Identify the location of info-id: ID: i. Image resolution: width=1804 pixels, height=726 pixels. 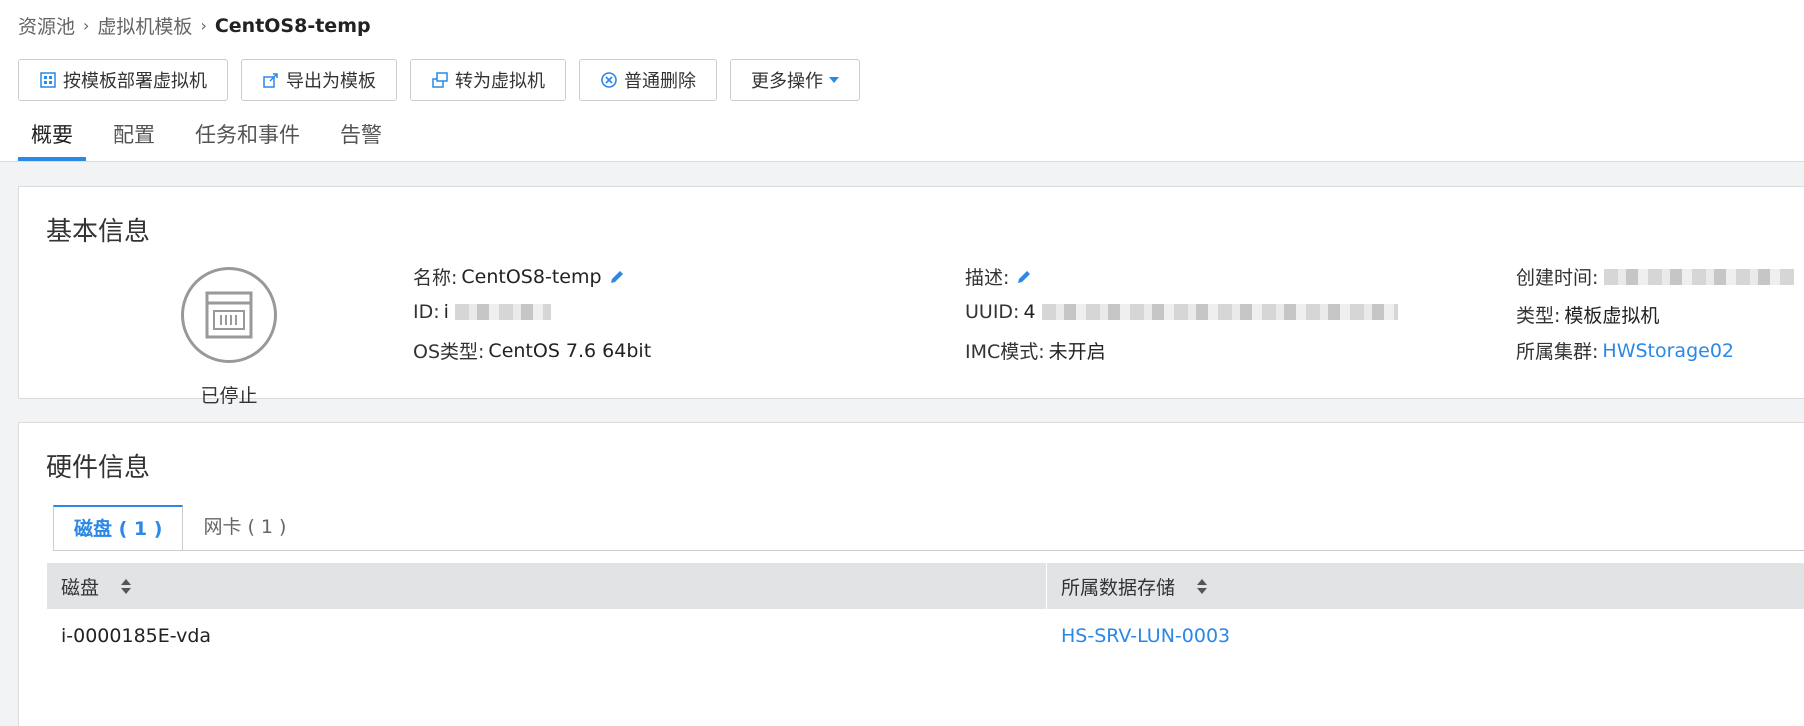
(482, 312).